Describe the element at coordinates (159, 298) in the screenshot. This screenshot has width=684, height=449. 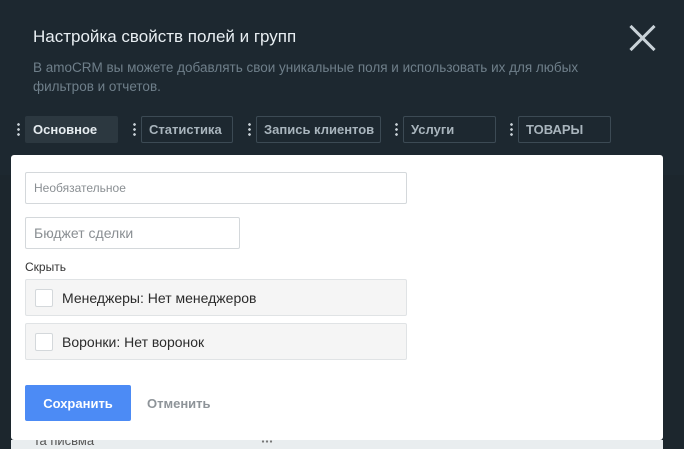
I see `option-label: Менеджеры: Нет менеджеров` at that location.